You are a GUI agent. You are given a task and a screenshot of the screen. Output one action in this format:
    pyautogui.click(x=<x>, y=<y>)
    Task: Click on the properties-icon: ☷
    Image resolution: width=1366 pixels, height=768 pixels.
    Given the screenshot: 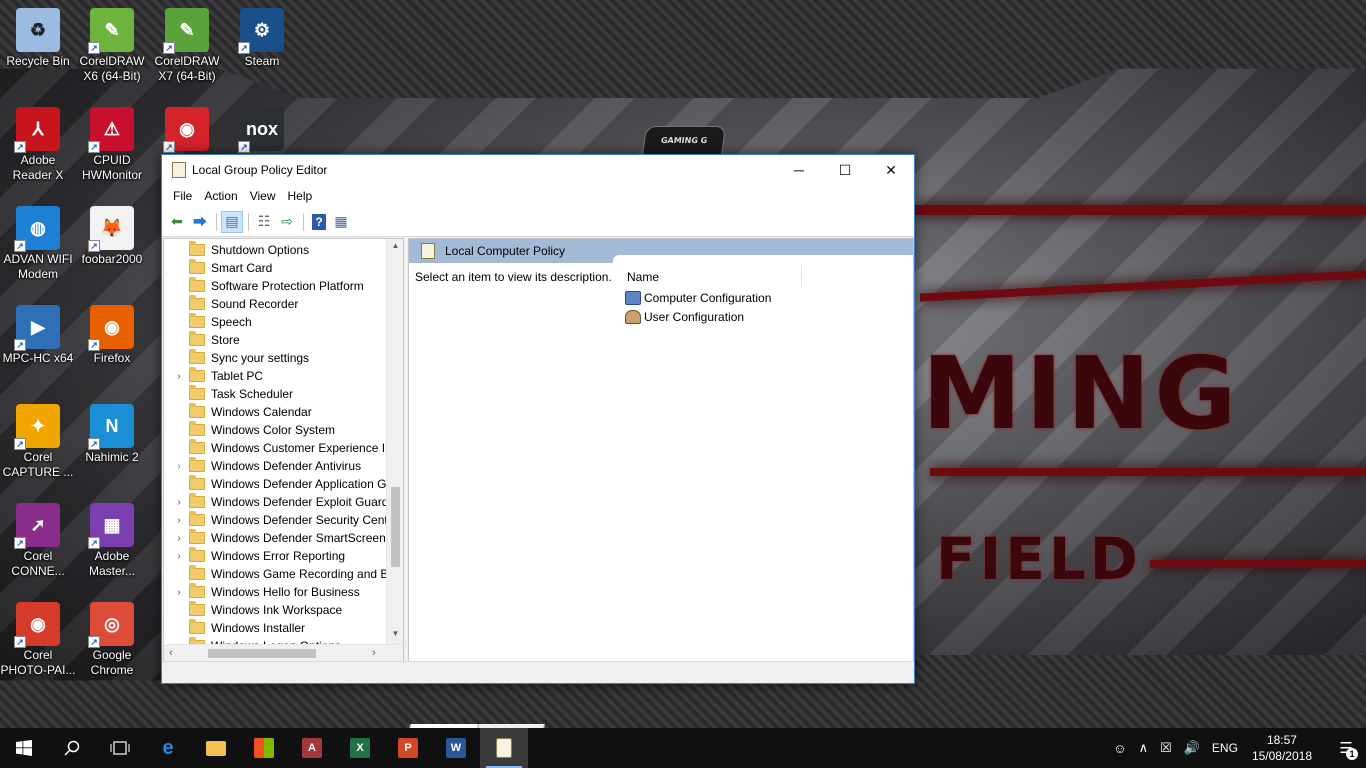 What is the action you would take?
    pyautogui.click(x=264, y=222)
    